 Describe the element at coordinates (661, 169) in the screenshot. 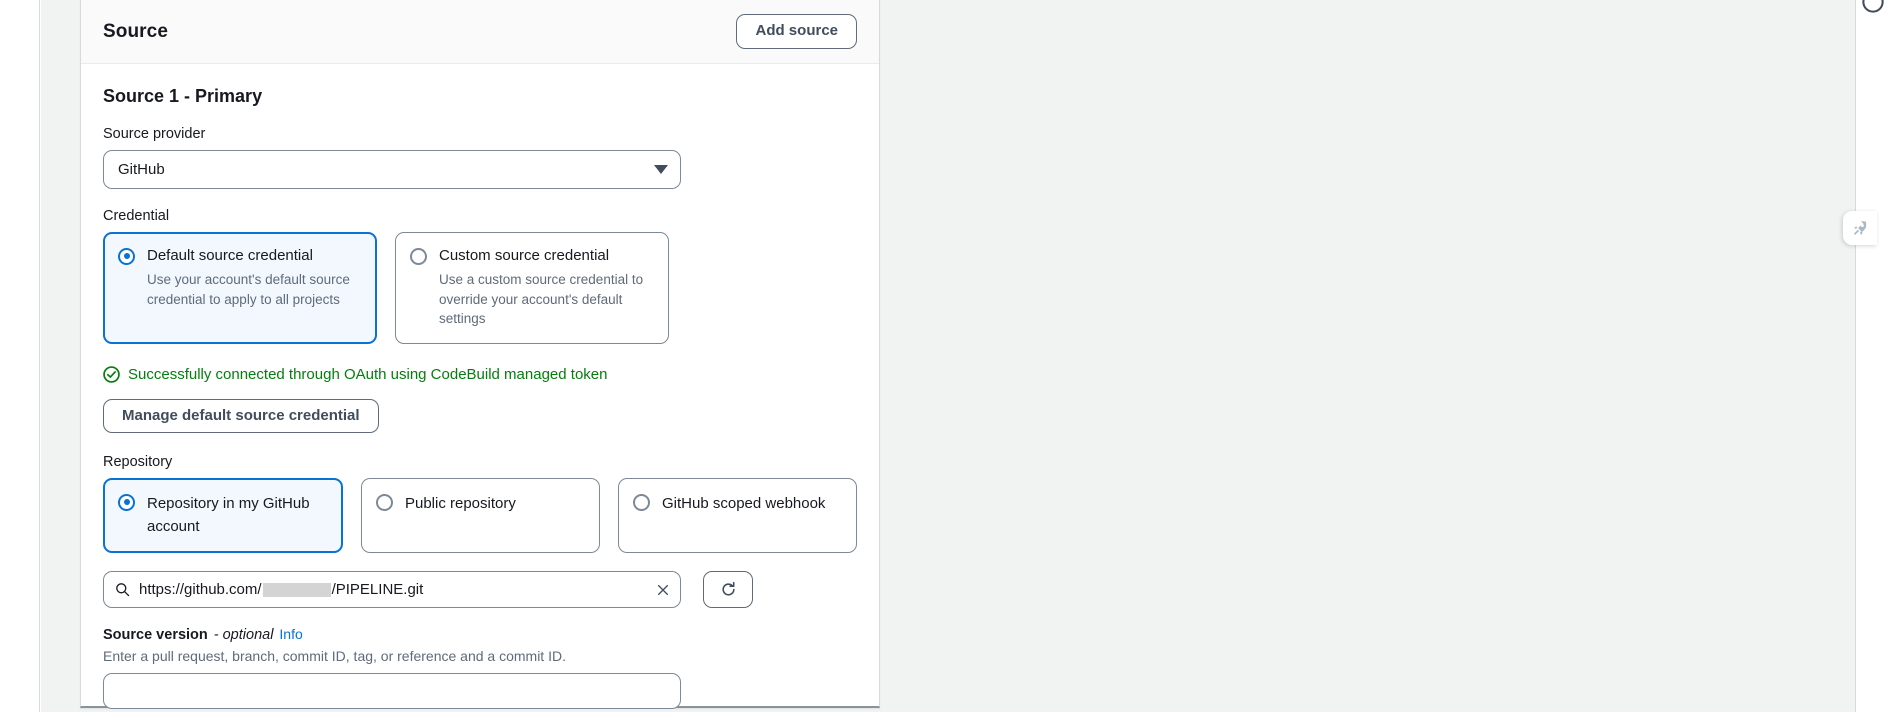

I see `chevron-down-icon` at that location.